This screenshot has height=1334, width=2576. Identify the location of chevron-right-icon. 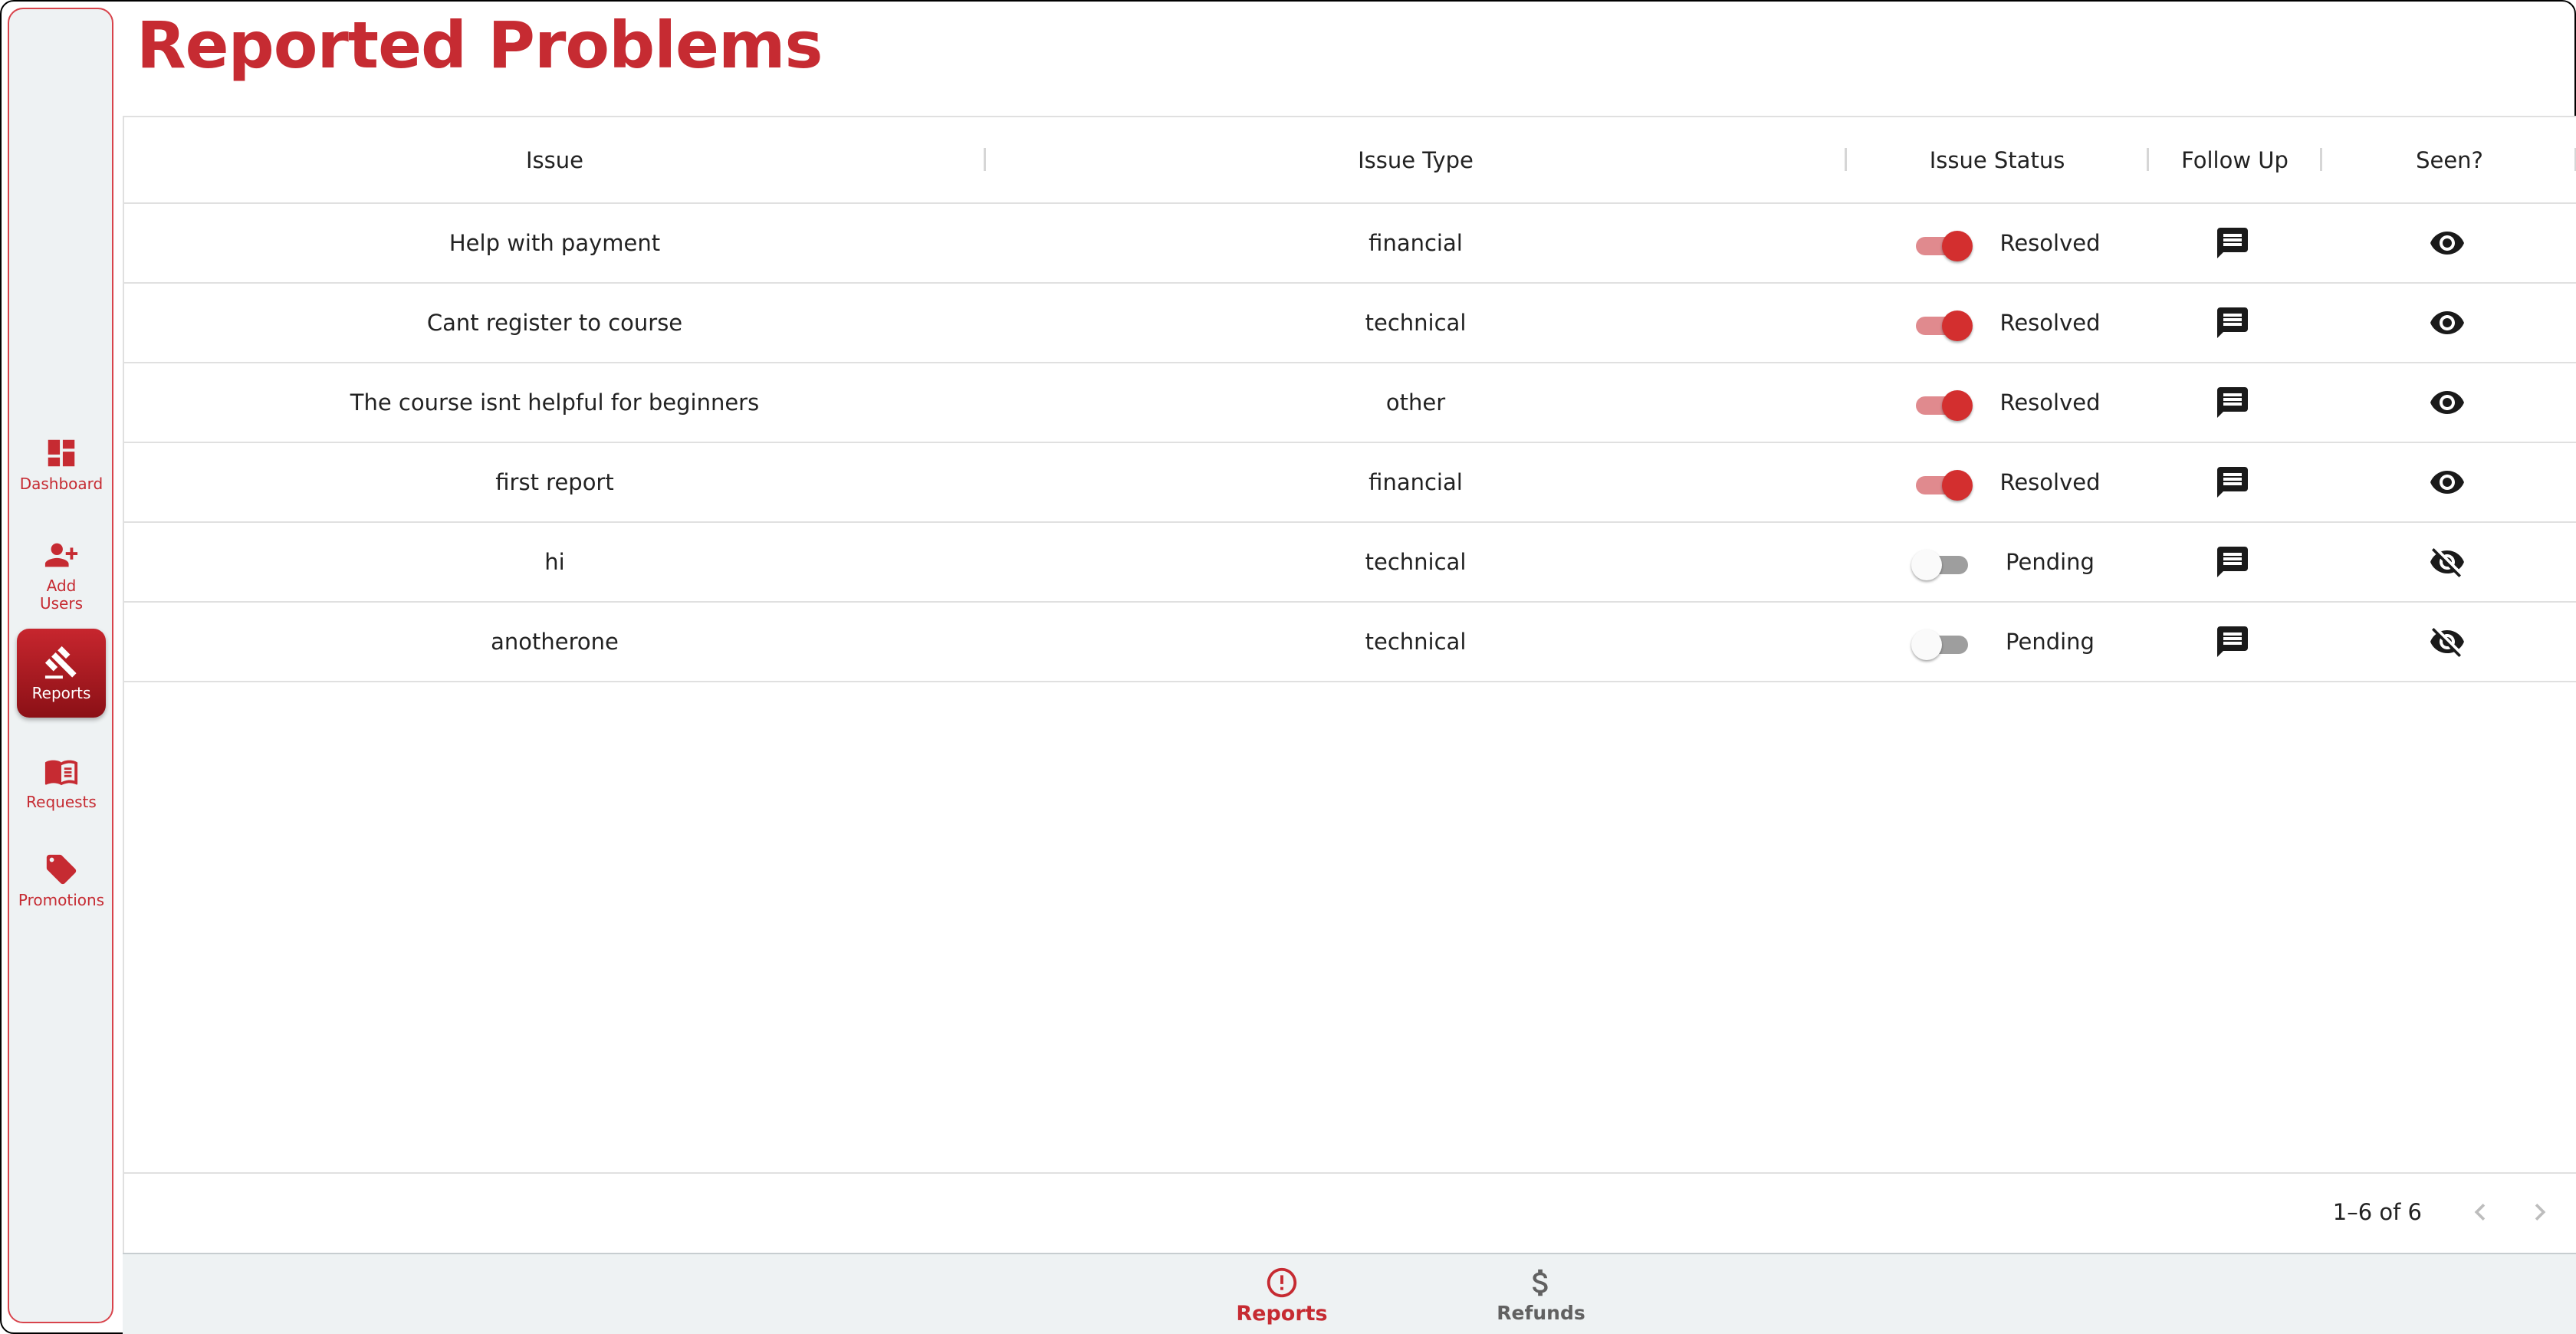
(2540, 1212).